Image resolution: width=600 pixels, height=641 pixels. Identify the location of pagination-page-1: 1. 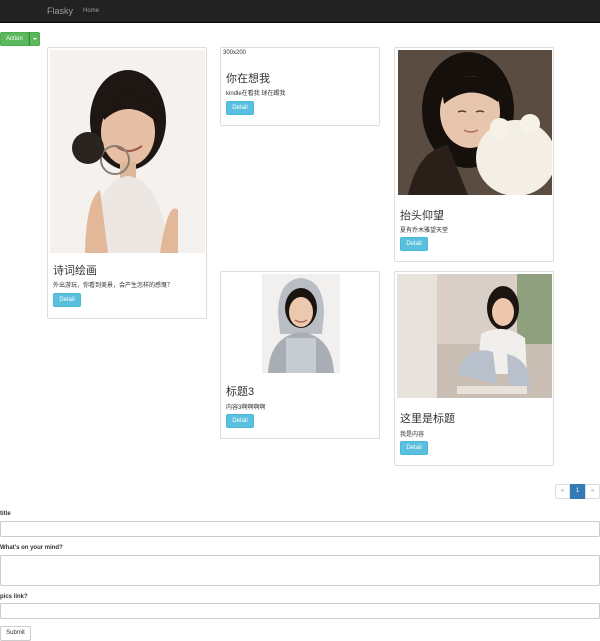
(577, 491).